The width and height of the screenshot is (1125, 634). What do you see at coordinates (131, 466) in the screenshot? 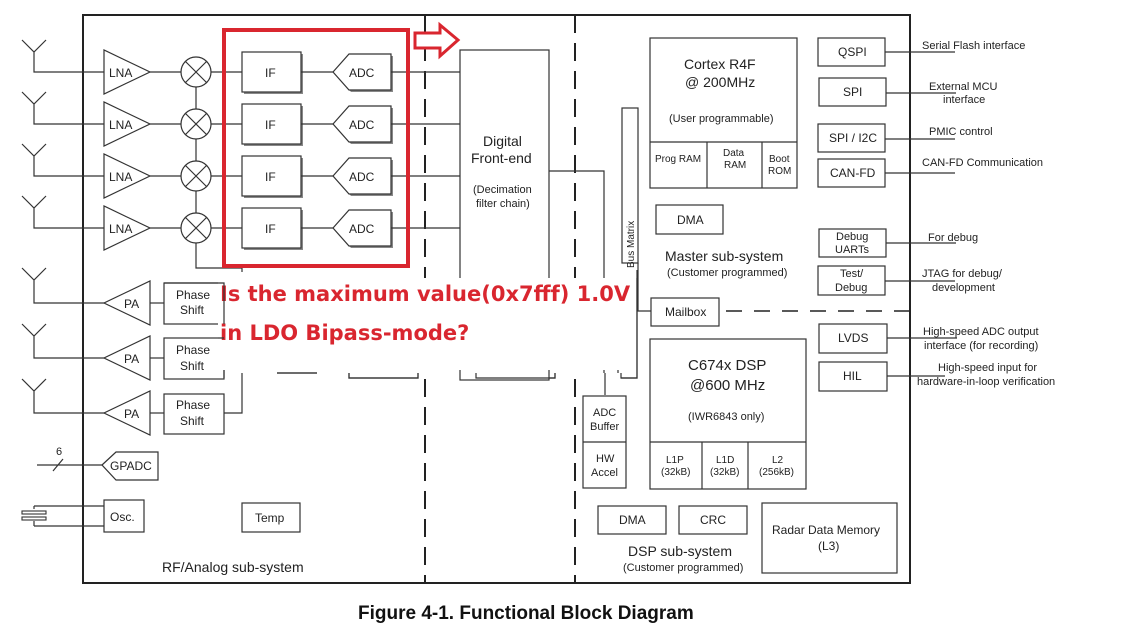
I see `gpadc-label: GPADC` at bounding box center [131, 466].